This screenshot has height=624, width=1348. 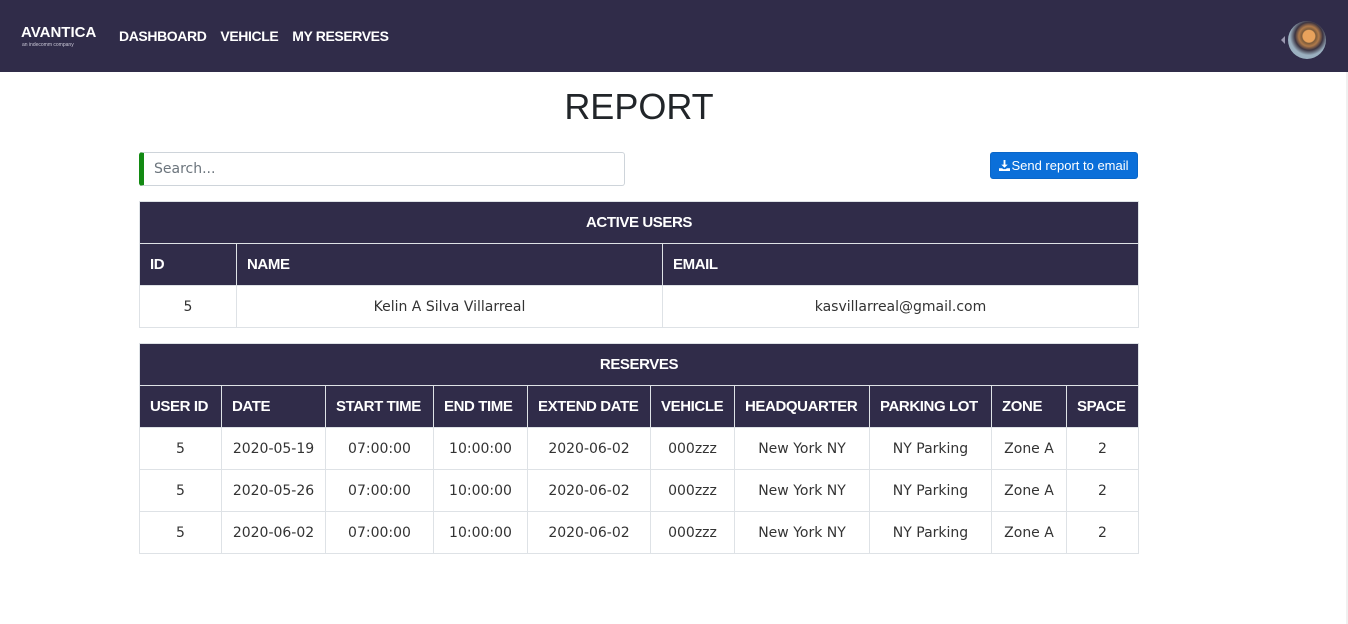 I want to click on column-header-user-id: USER ID, so click(x=180, y=406).